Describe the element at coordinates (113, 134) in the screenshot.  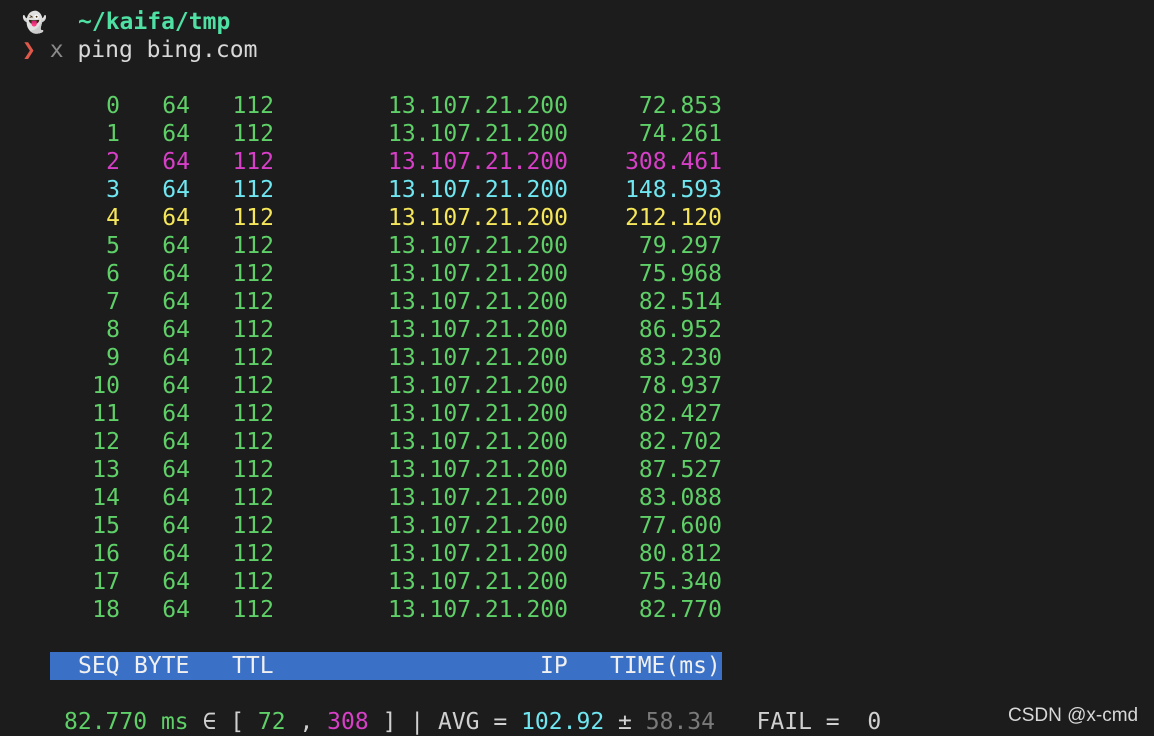
I see `cell-seq: 1` at that location.